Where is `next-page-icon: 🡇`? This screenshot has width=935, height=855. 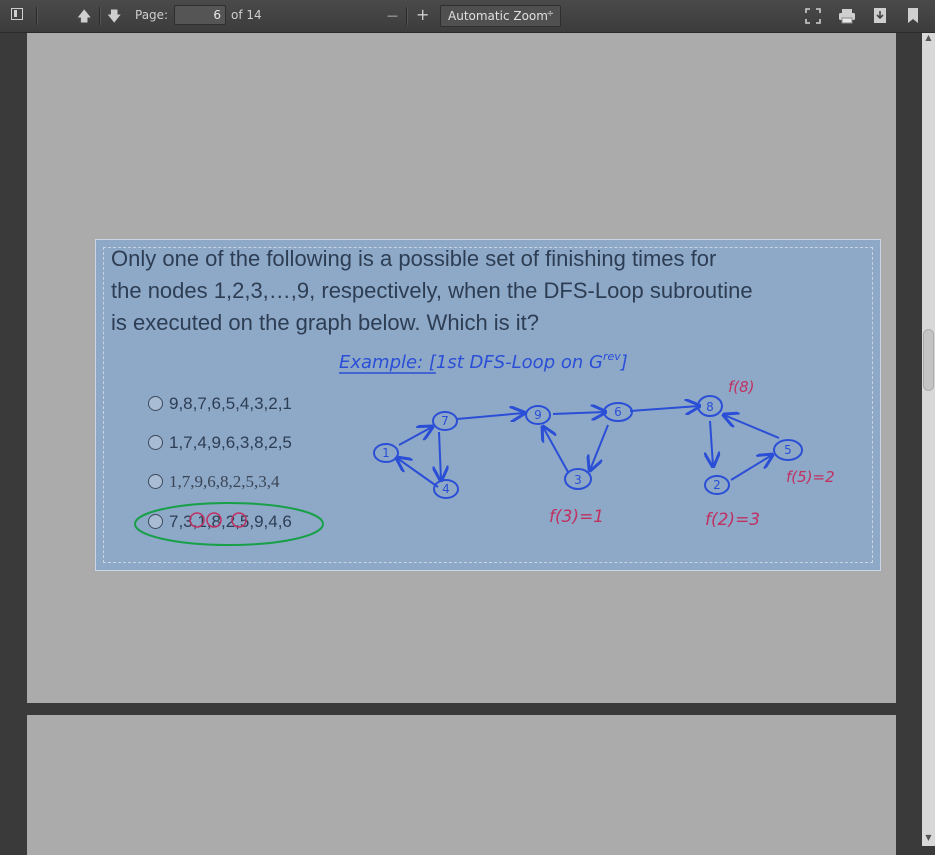 next-page-icon: 🡇 is located at coordinates (114, 18).